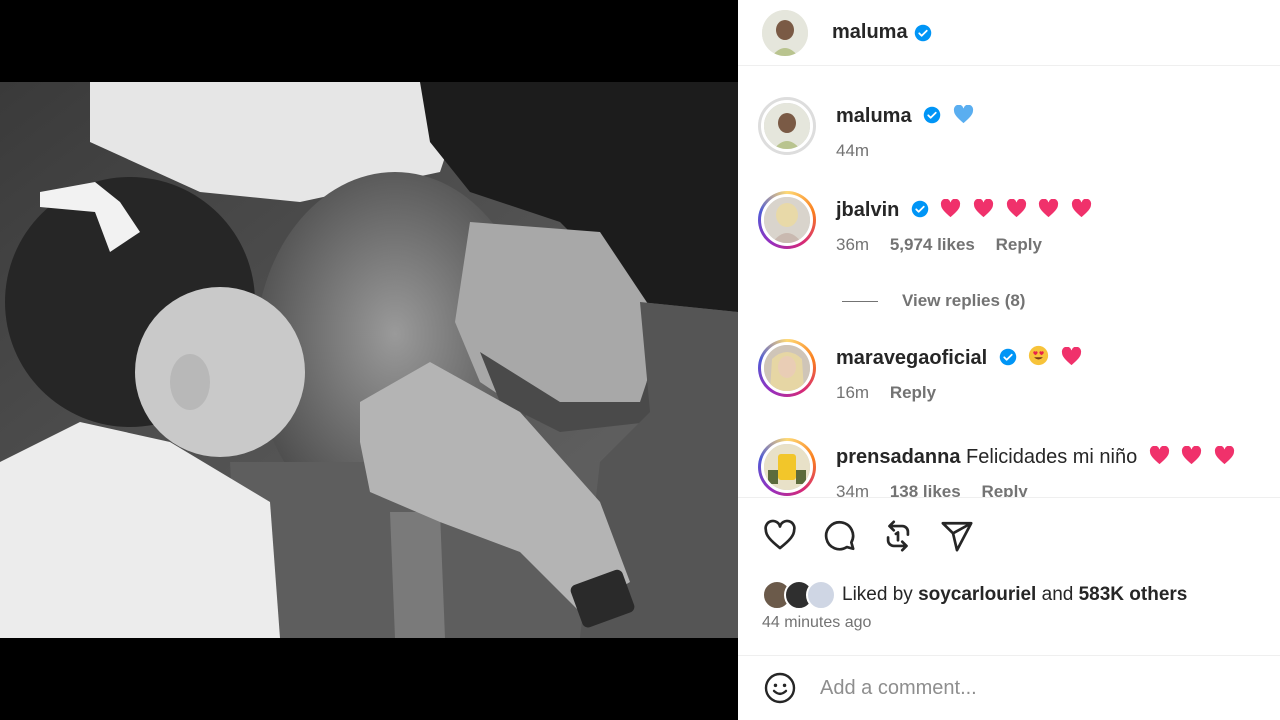 This screenshot has width=1280, height=720. I want to click on comment-icon, so click(839, 536).